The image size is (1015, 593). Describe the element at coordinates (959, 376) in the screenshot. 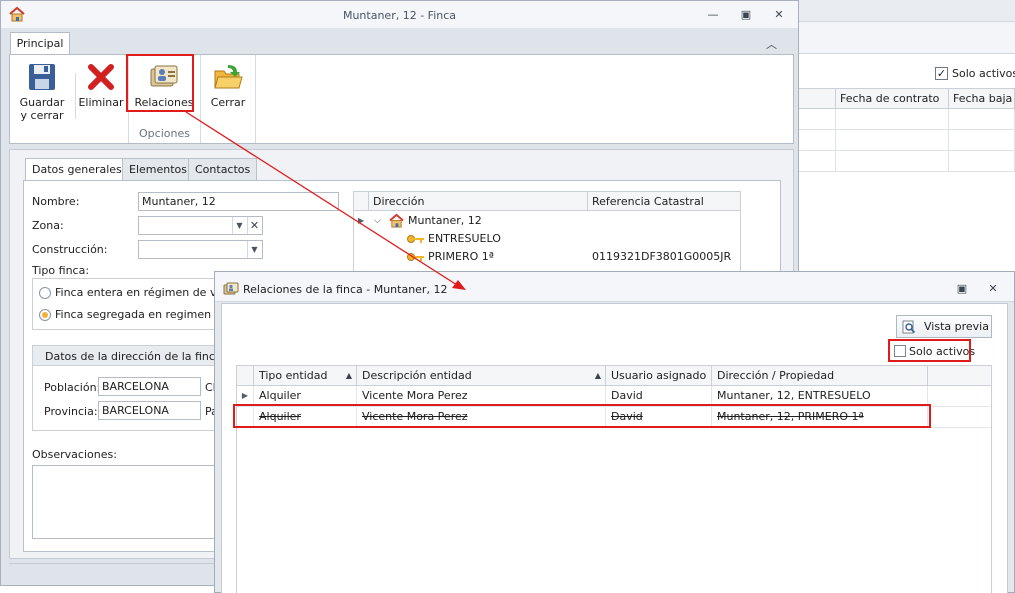

I see `column-header-empty` at that location.